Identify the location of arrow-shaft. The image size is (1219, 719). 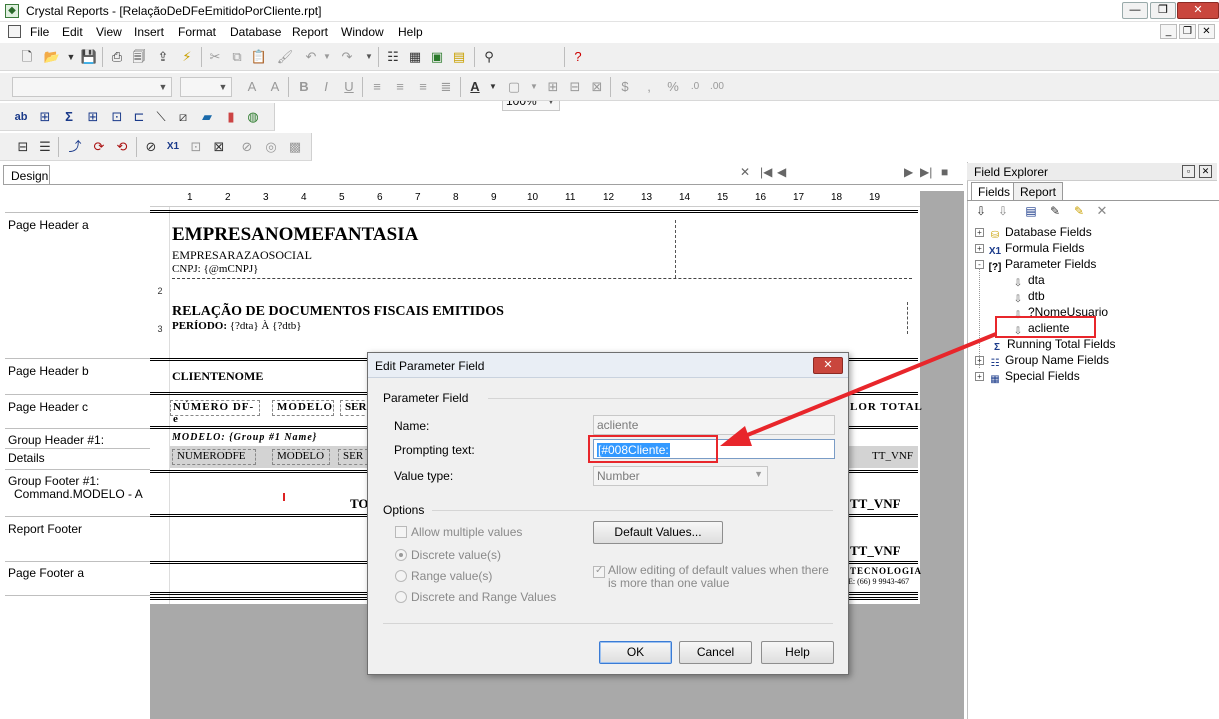
(868, 386).